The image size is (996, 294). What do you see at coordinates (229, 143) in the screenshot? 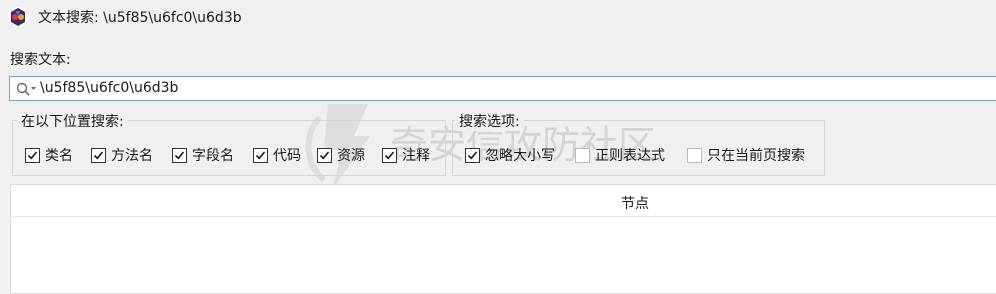
I see `search-location-group: 在以下位置搜索: 类名 方法名 字段名 代码 资源 注释` at bounding box center [229, 143].